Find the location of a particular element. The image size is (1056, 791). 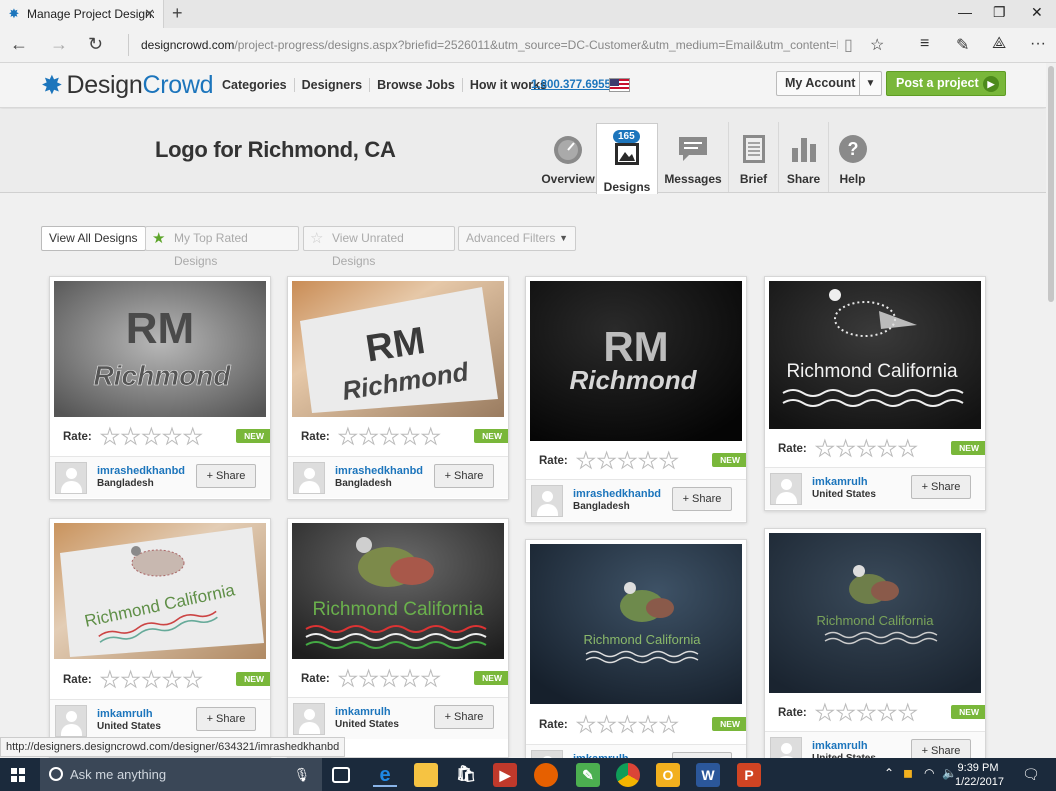

designs-count-badge: 165 is located at coordinates (626, 136).